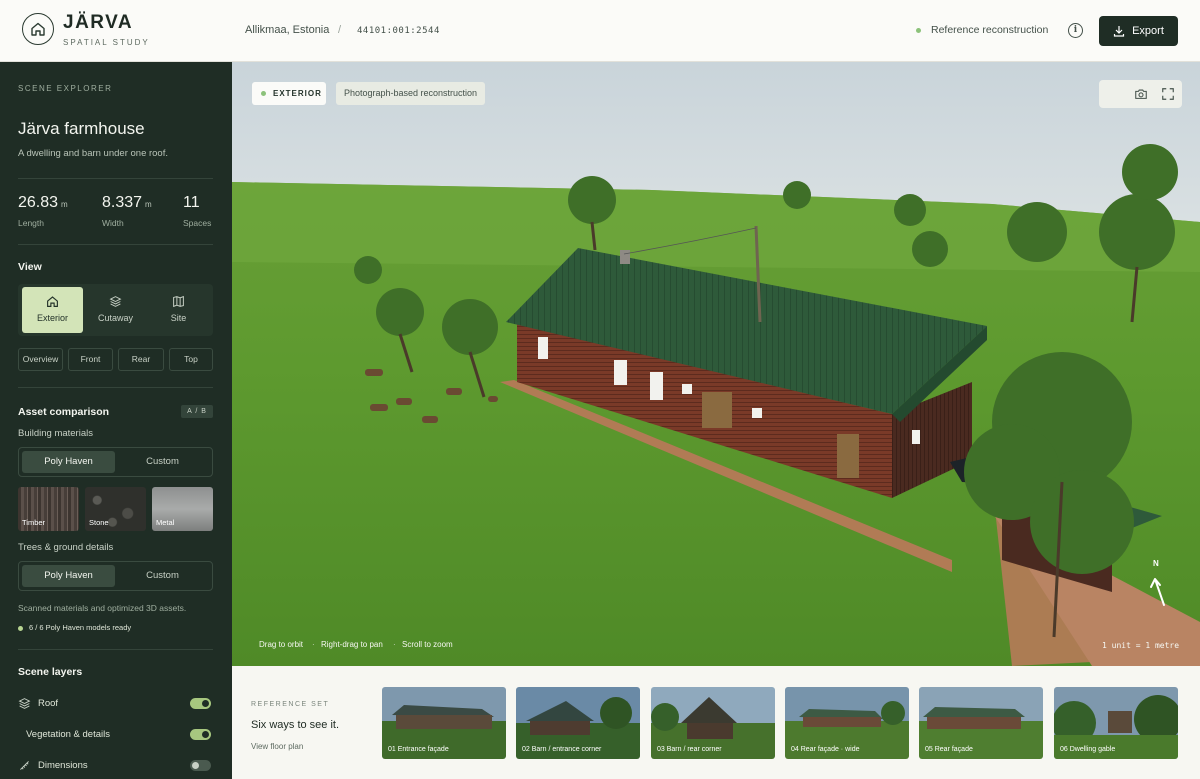 The height and width of the screenshot is (779, 1200). What do you see at coordinates (38, 202) in the screenshot?
I see `stat-value: 26.83` at bounding box center [38, 202].